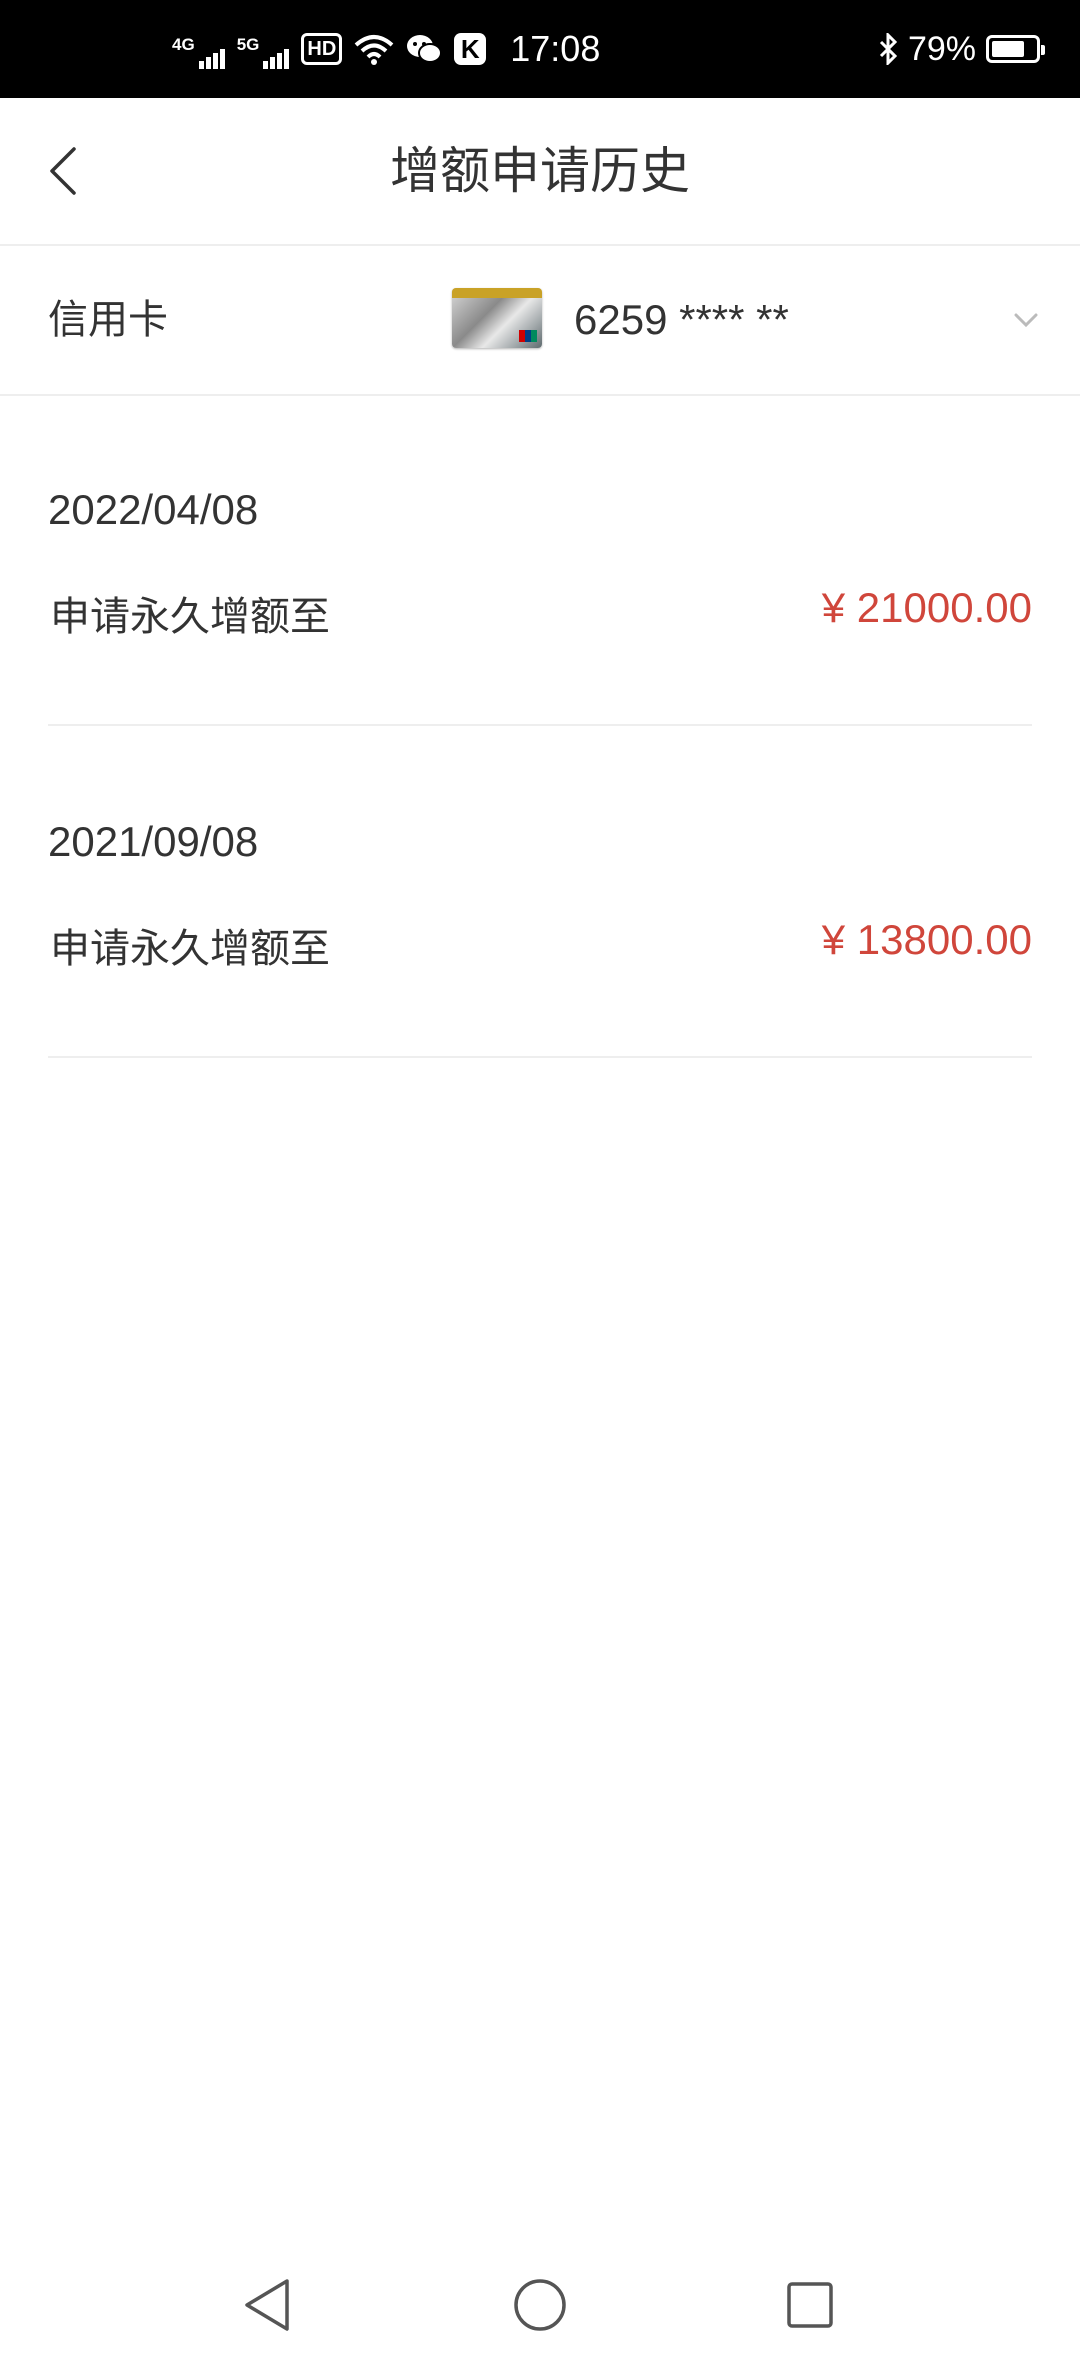  What do you see at coordinates (153, 841) in the screenshot?
I see `history-date: 2021/09/08` at bounding box center [153, 841].